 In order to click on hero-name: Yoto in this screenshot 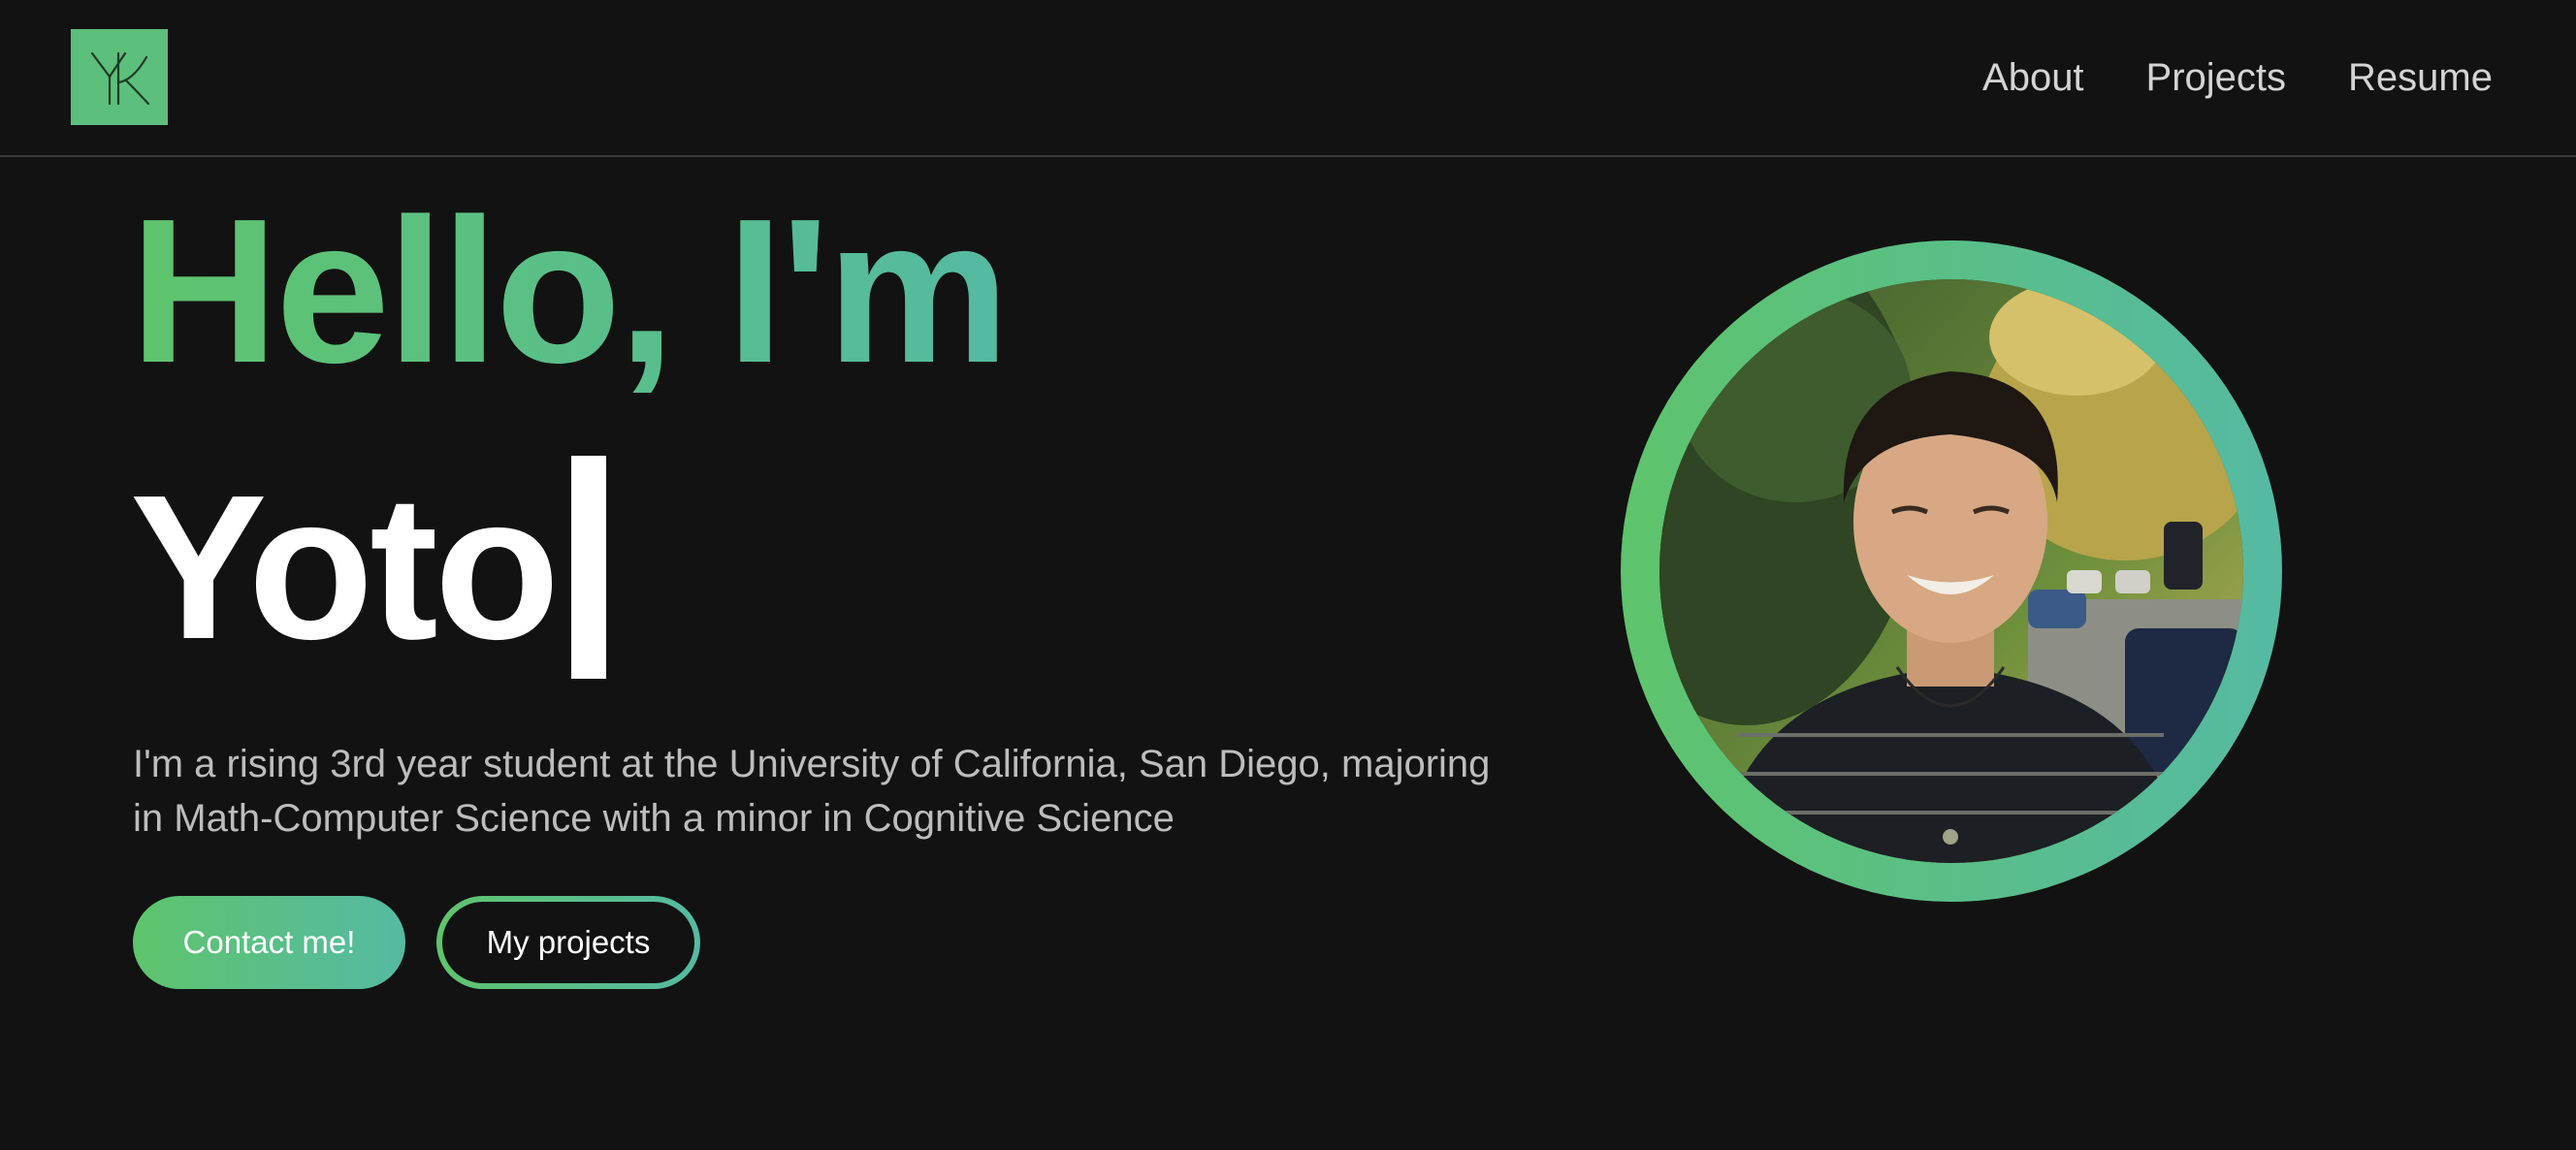, I will do `click(345, 567)`.